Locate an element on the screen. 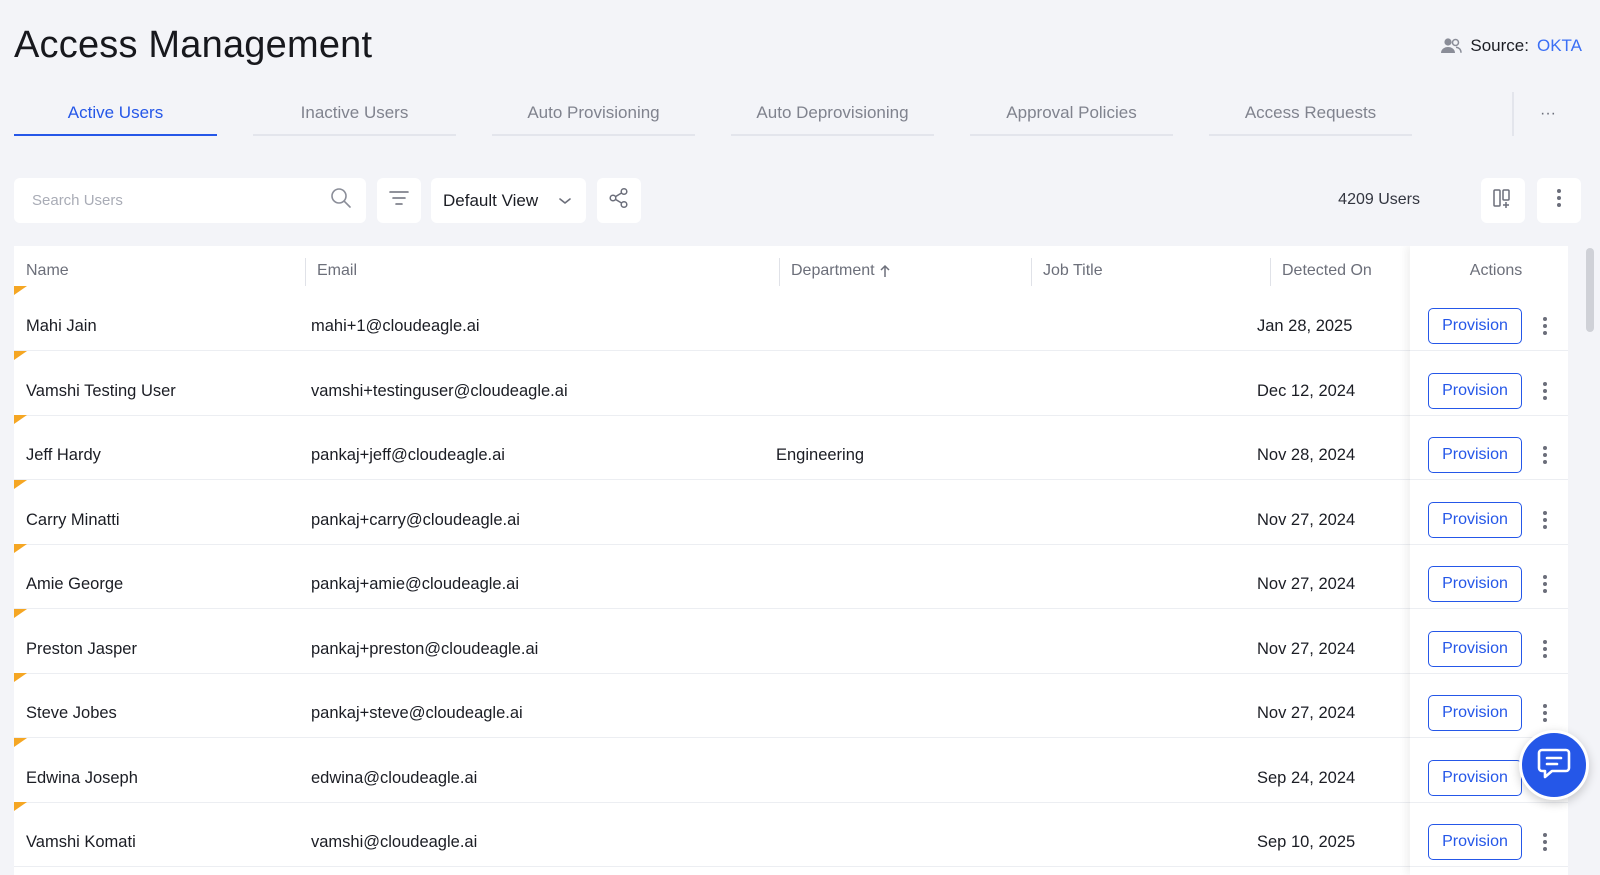  source-label: Source: is located at coordinates (1499, 45).